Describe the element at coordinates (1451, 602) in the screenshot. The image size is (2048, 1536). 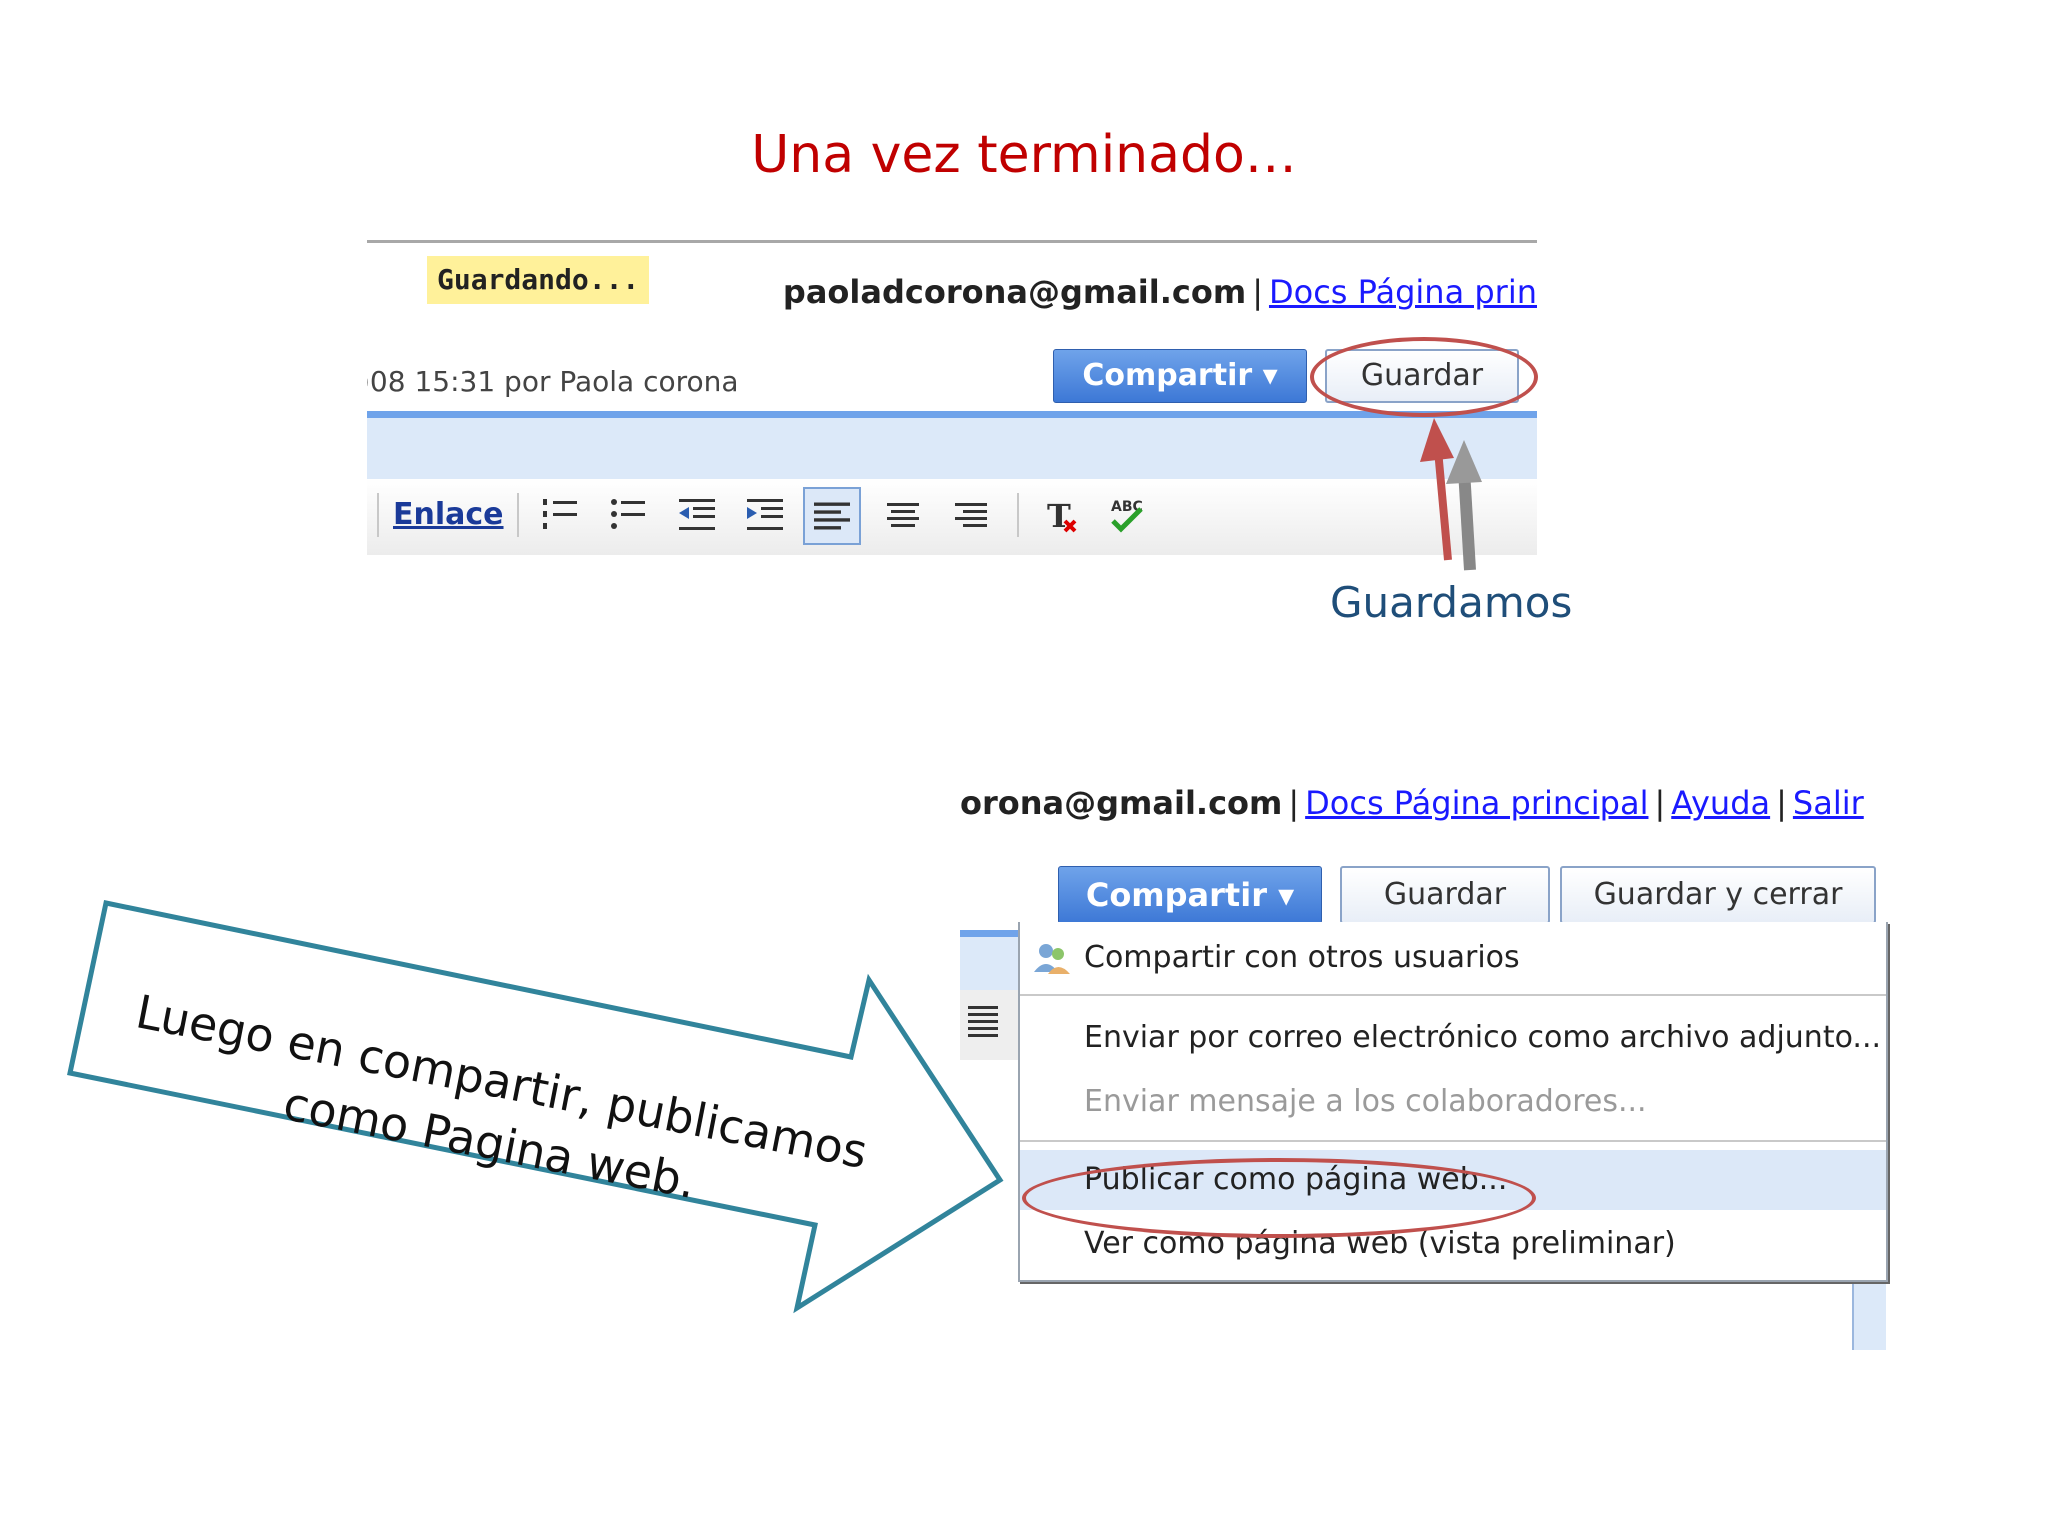
I see `save-caption: Guardamos` at that location.